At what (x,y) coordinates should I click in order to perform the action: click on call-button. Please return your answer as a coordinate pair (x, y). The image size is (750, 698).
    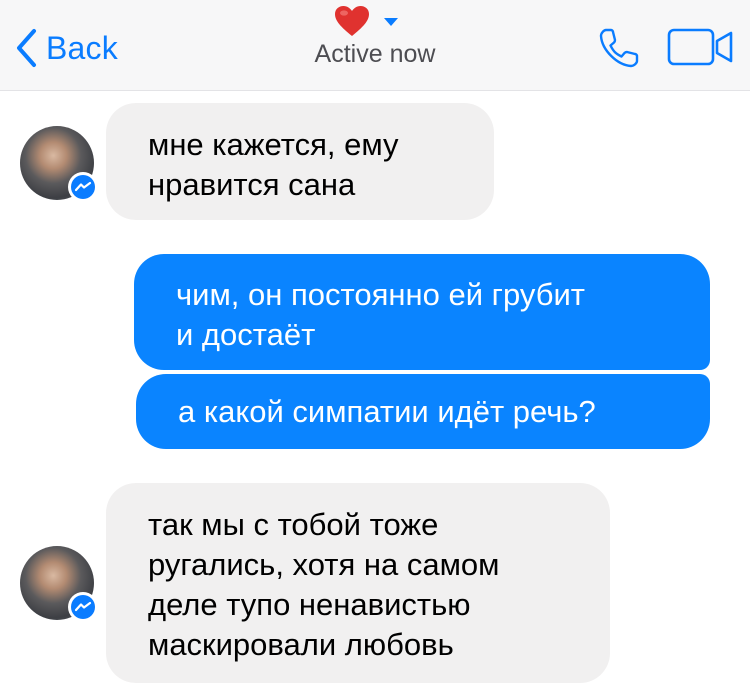
    Looking at the image, I should click on (619, 50).